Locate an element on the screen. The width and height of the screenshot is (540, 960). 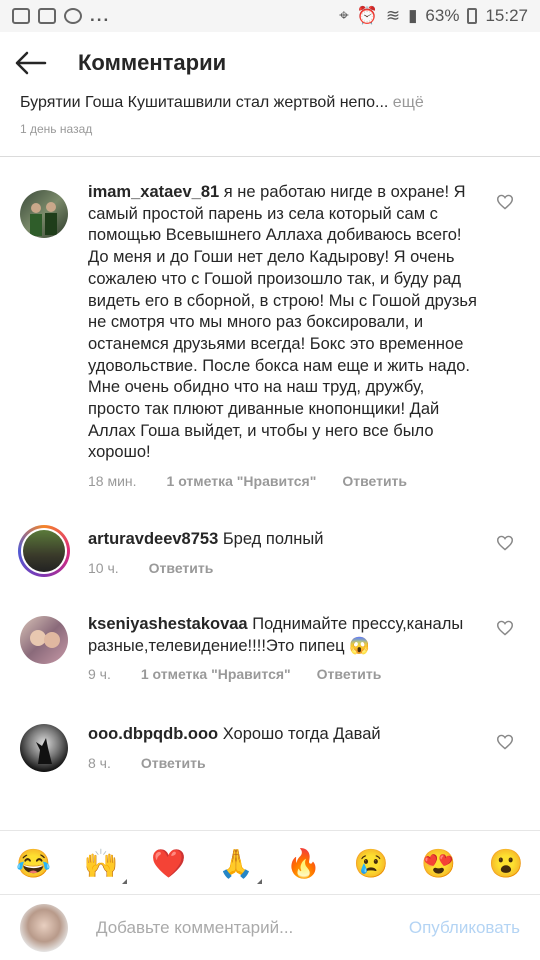
gallery-icon is located at coordinates (47, 16).